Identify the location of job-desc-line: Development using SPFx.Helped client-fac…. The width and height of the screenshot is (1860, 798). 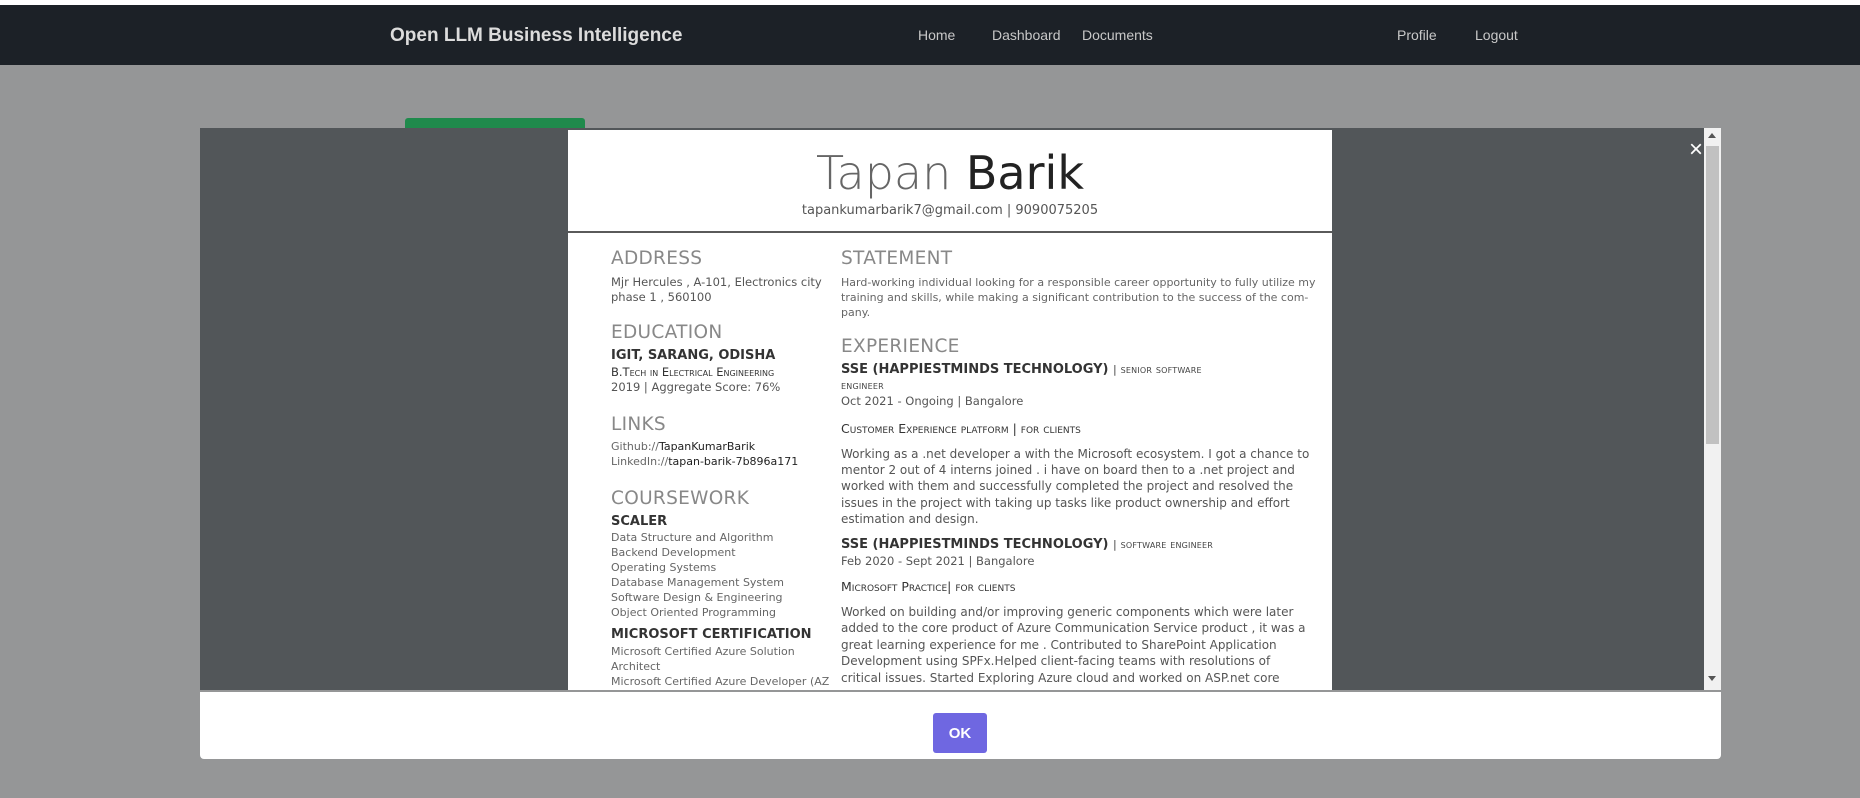
(1056, 661).